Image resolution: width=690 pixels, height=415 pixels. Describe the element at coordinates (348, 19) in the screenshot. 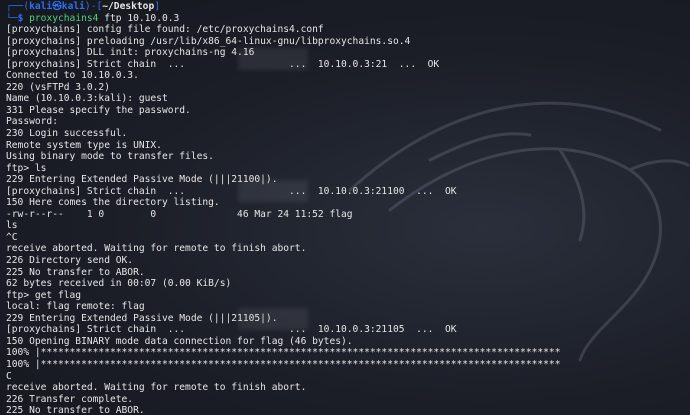

I see `prompt-line-command: └─$ proxychains4 ftp 10.10.0.3` at that location.